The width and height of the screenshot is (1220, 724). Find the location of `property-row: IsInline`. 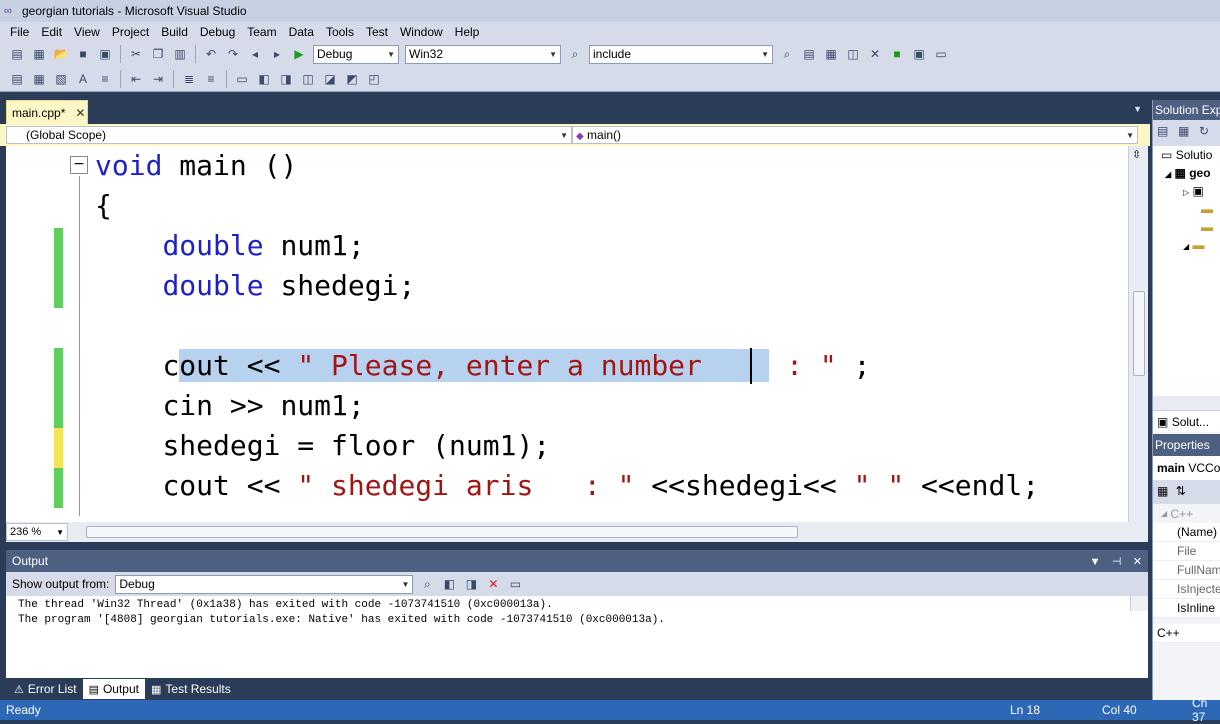

property-row: IsInline is located at coordinates (1186, 608).